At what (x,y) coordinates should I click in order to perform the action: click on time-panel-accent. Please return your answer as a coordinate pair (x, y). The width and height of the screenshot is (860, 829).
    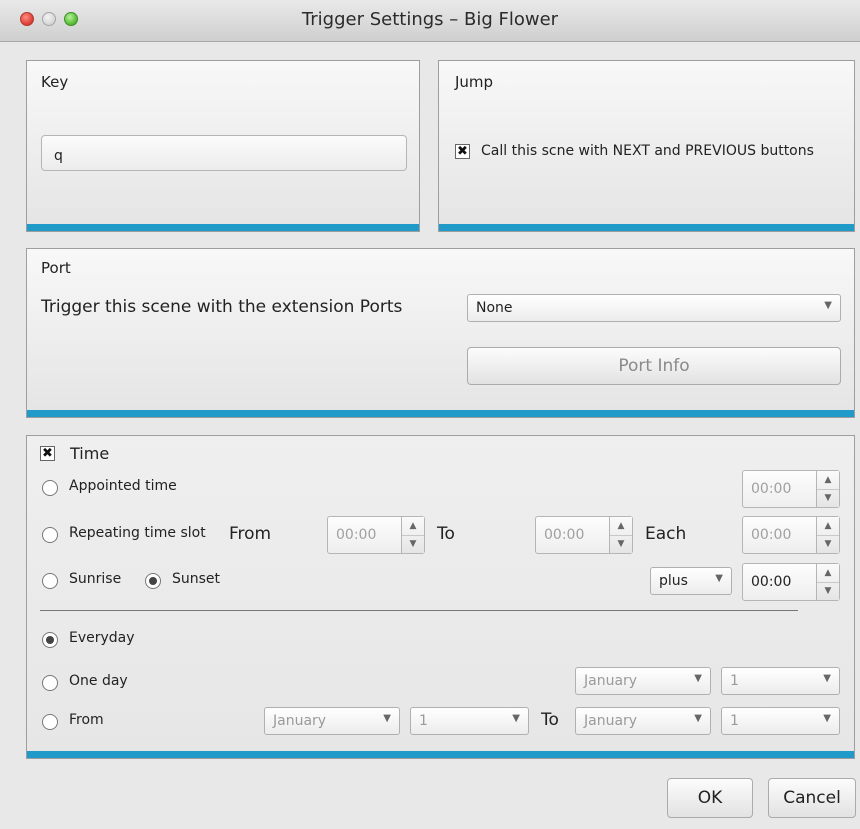
    Looking at the image, I should click on (440, 754).